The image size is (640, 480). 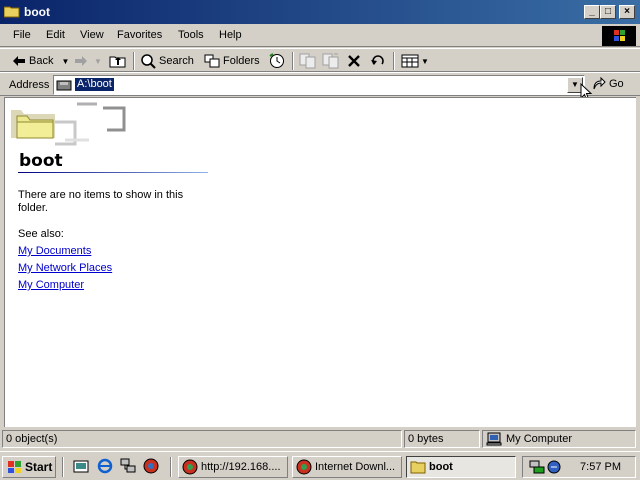 I want to click on link-my-computer: My Computer, so click(x=51, y=285).